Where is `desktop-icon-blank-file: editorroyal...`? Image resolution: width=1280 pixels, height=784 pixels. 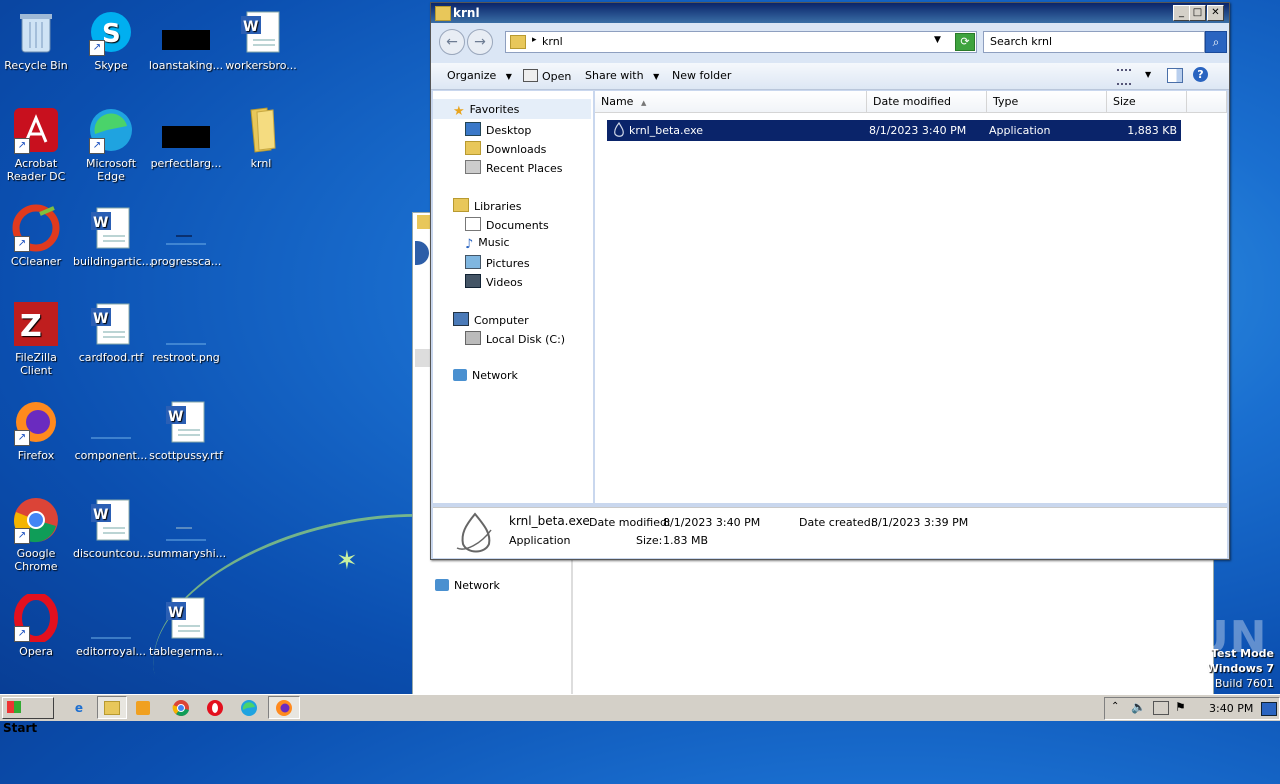
desktop-icon-blank-file: editorroyal... is located at coordinates (111, 626).